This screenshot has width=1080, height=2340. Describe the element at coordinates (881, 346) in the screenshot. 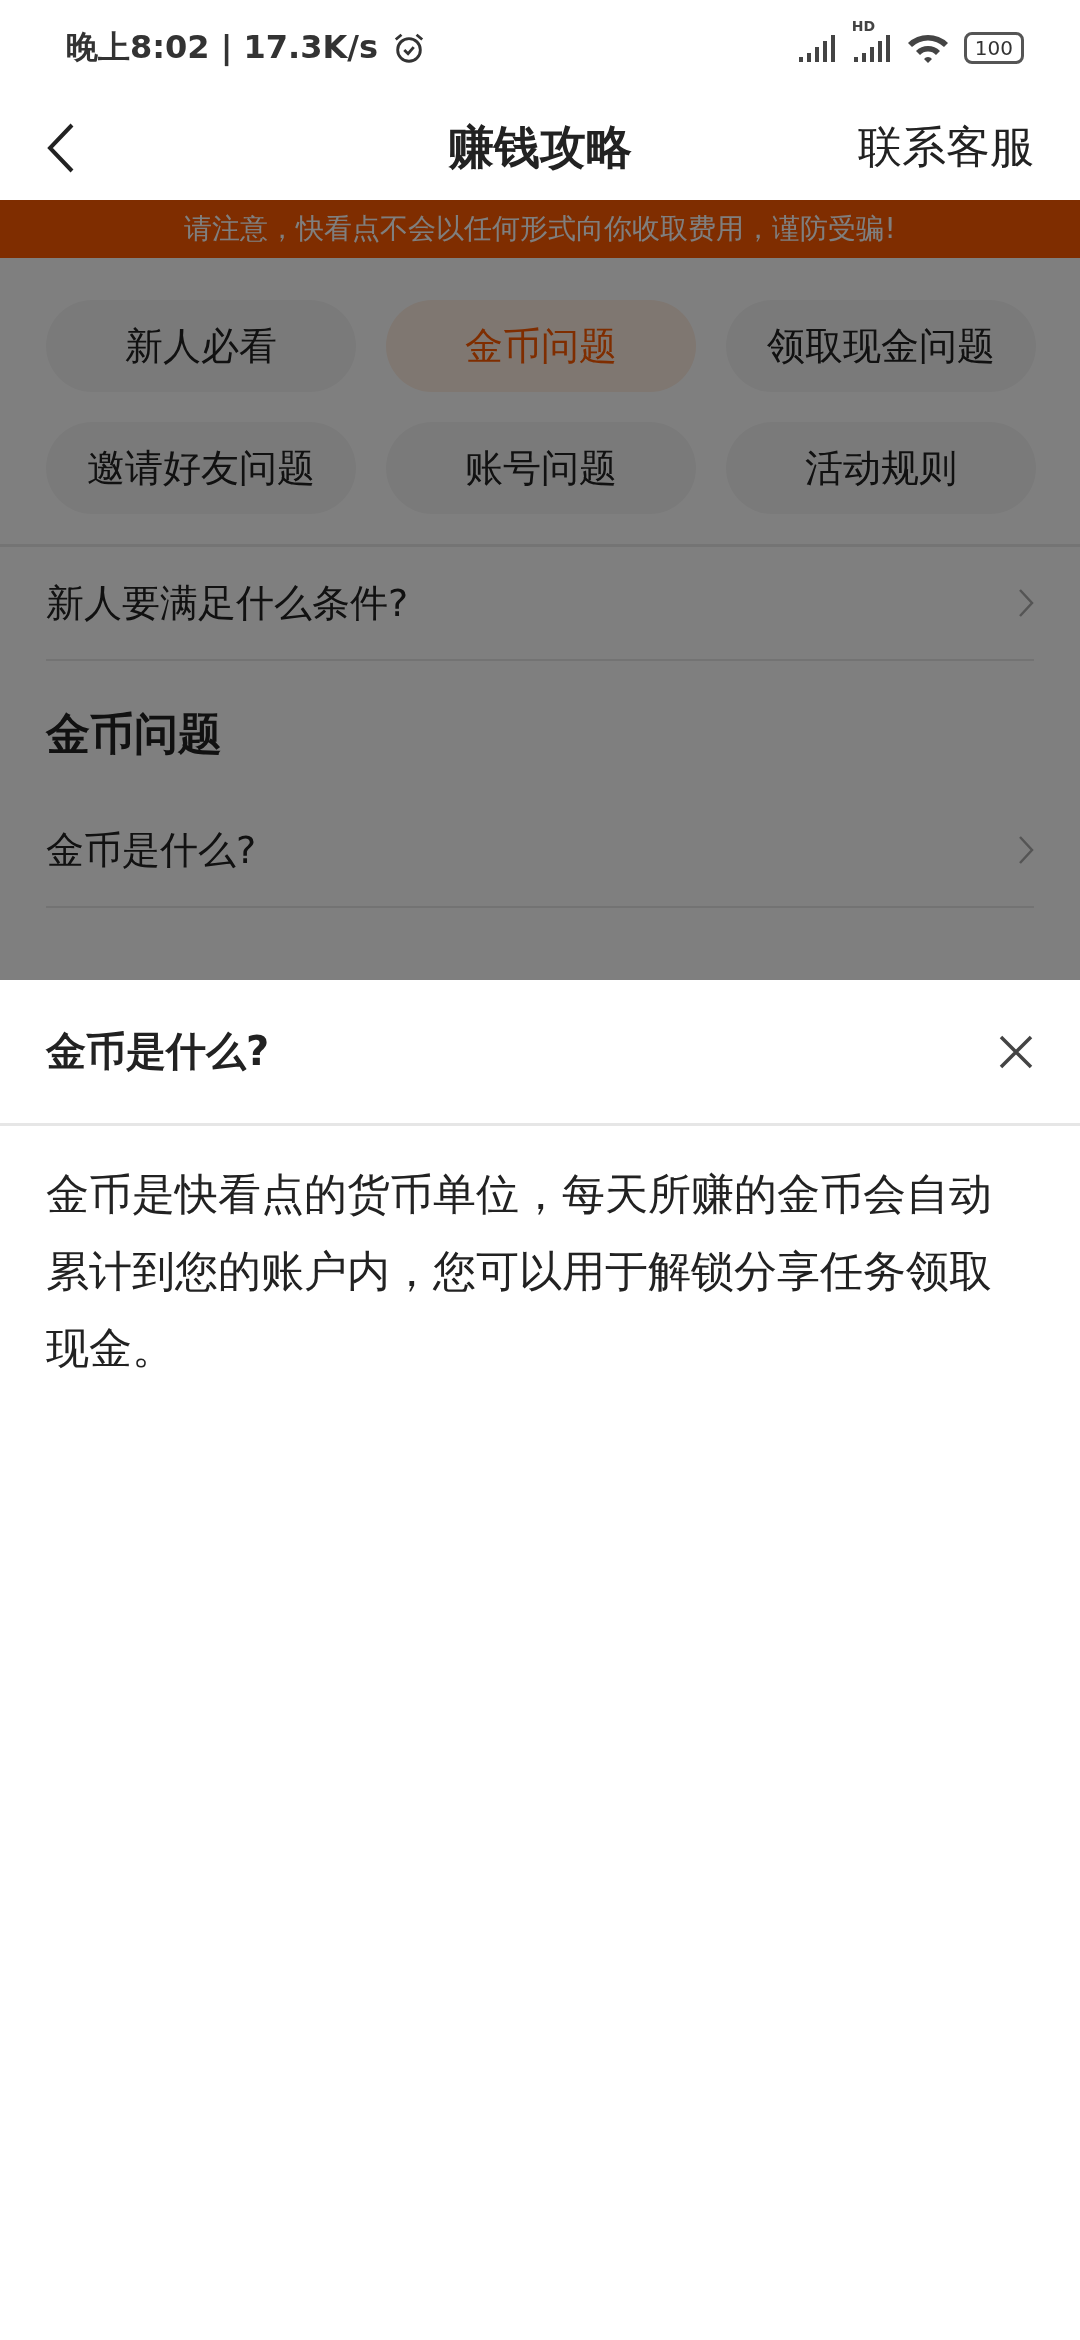

I see `category-tab: 领取现金问题` at that location.